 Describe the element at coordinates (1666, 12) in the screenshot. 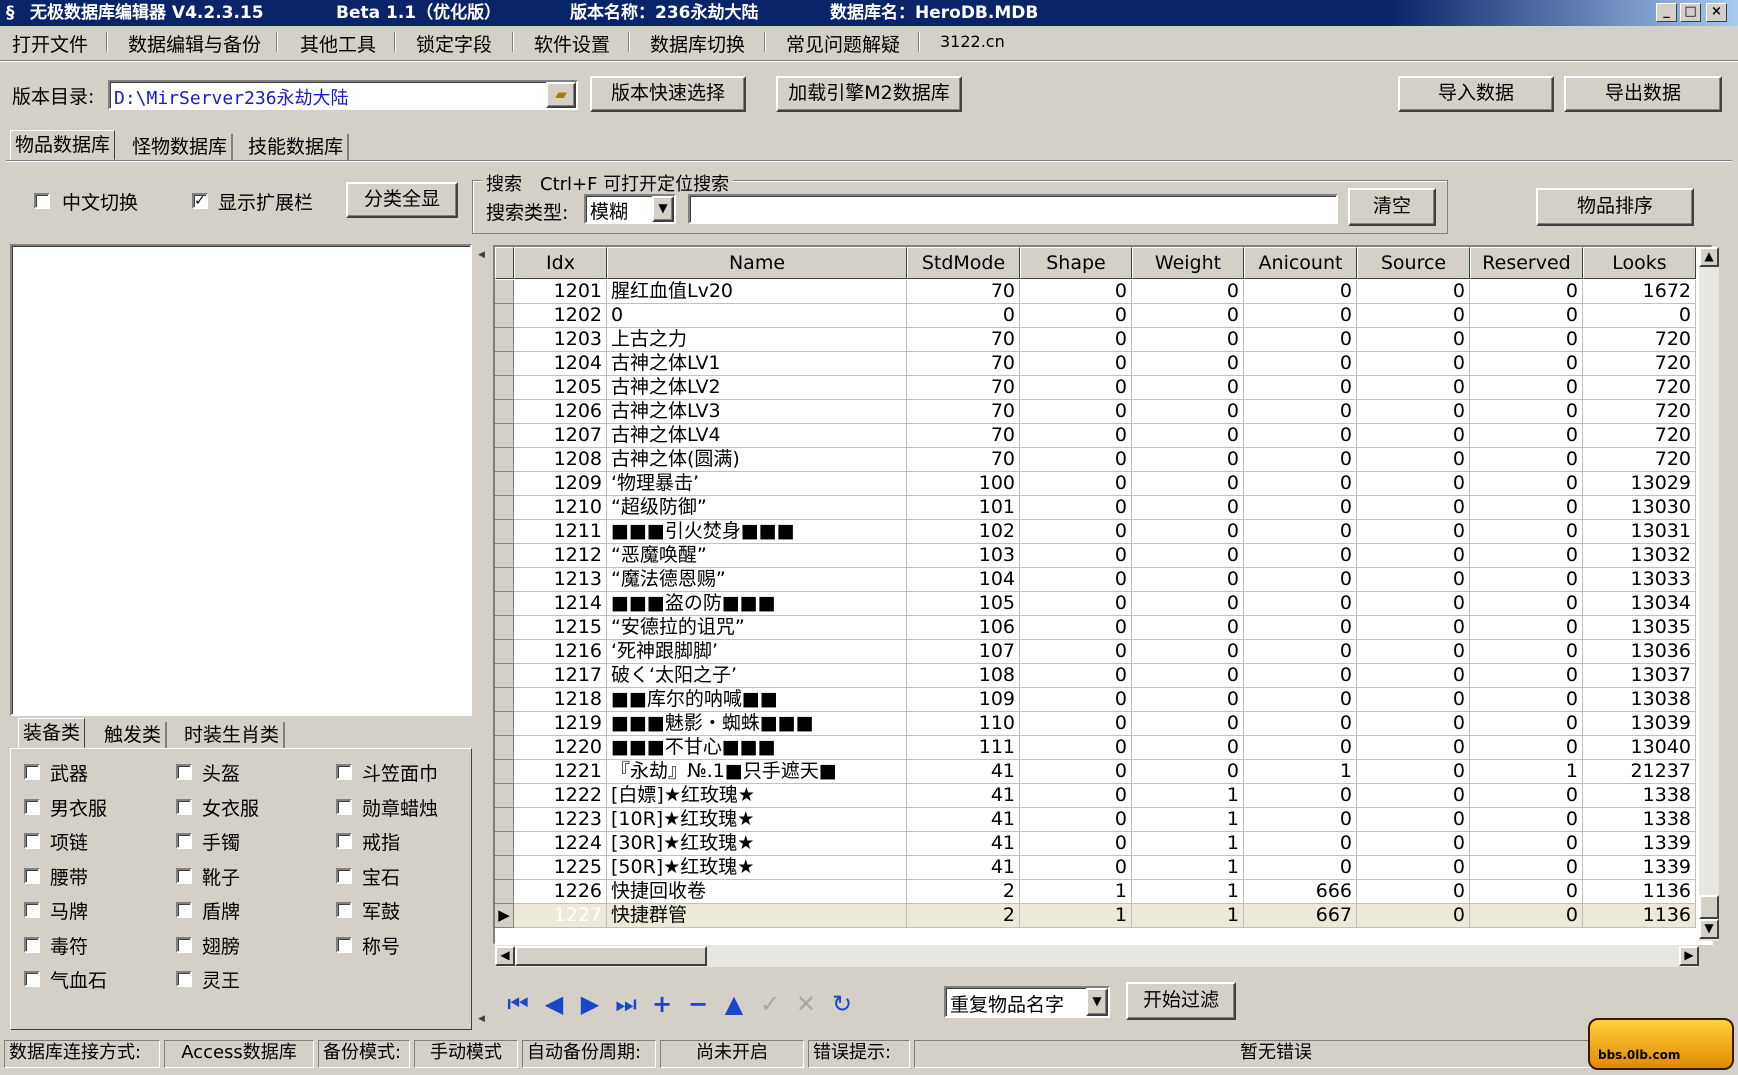

I see `minimize-button: _` at that location.